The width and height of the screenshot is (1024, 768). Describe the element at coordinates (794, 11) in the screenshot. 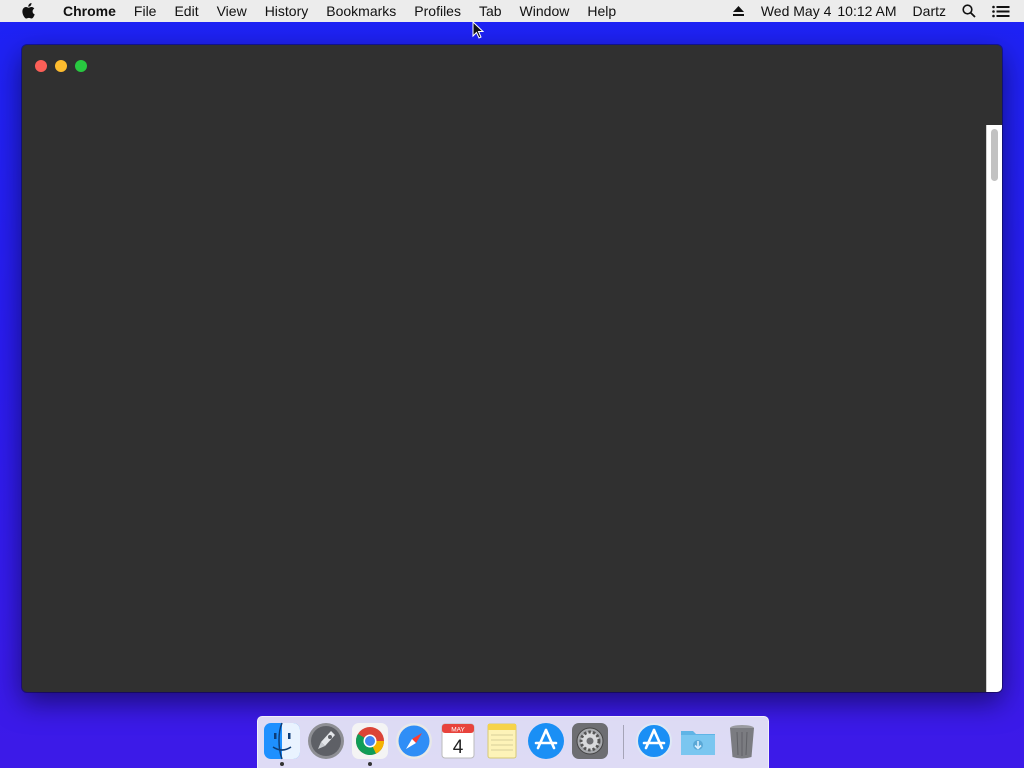

I see `clock-date: Wed May 4` at that location.